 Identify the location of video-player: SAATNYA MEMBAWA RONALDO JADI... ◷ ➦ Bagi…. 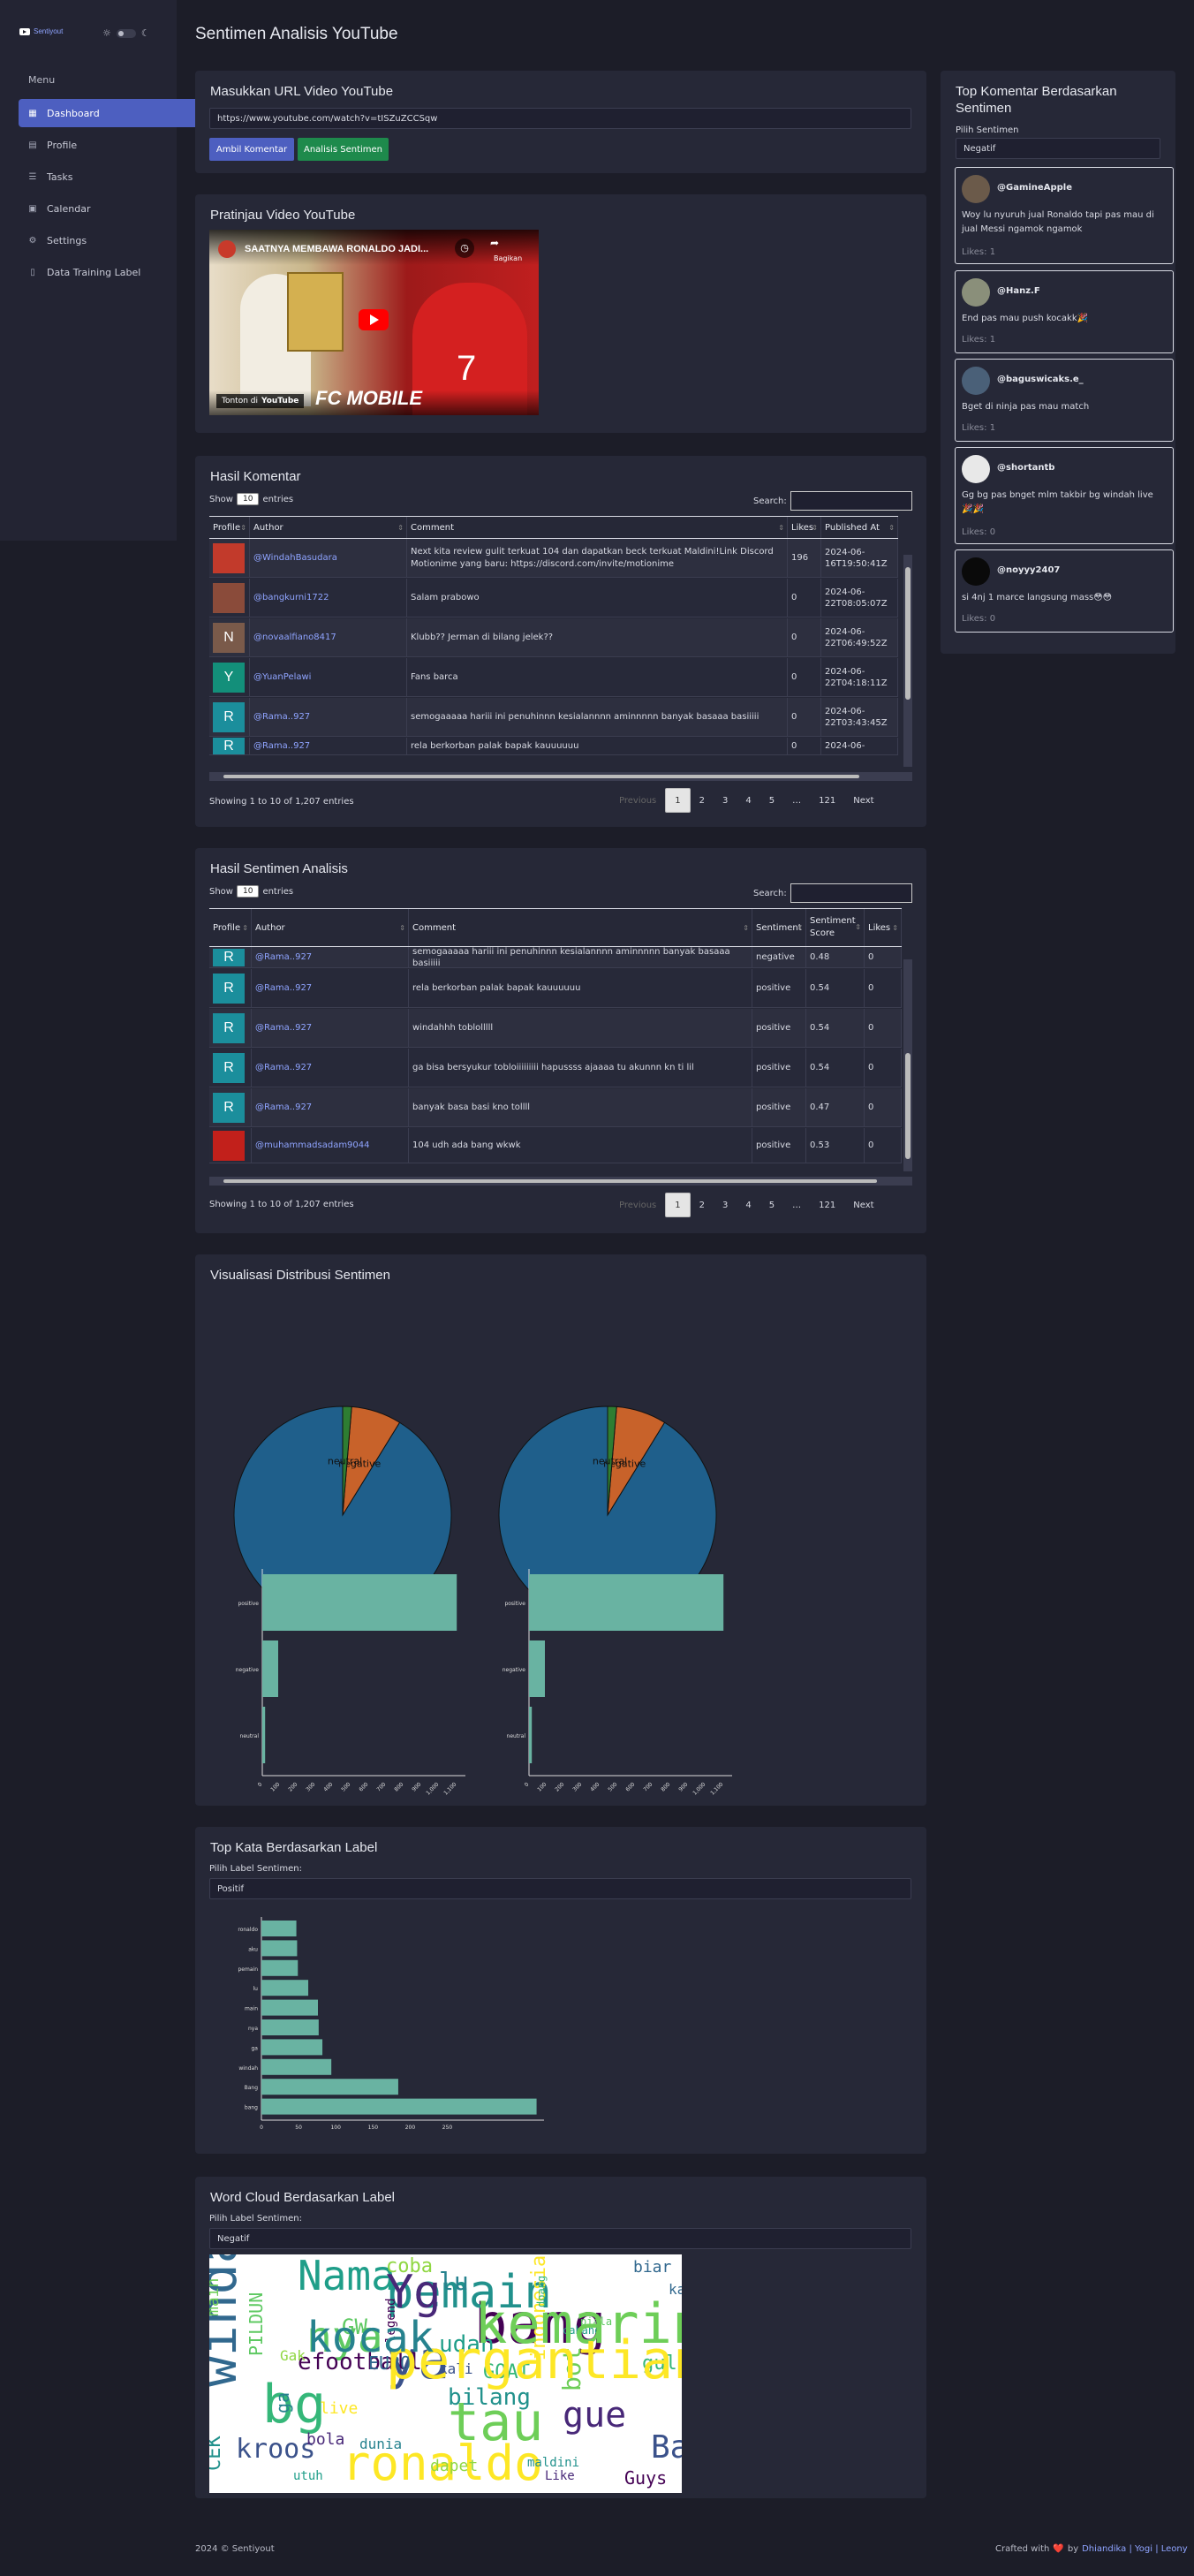
(374, 323).